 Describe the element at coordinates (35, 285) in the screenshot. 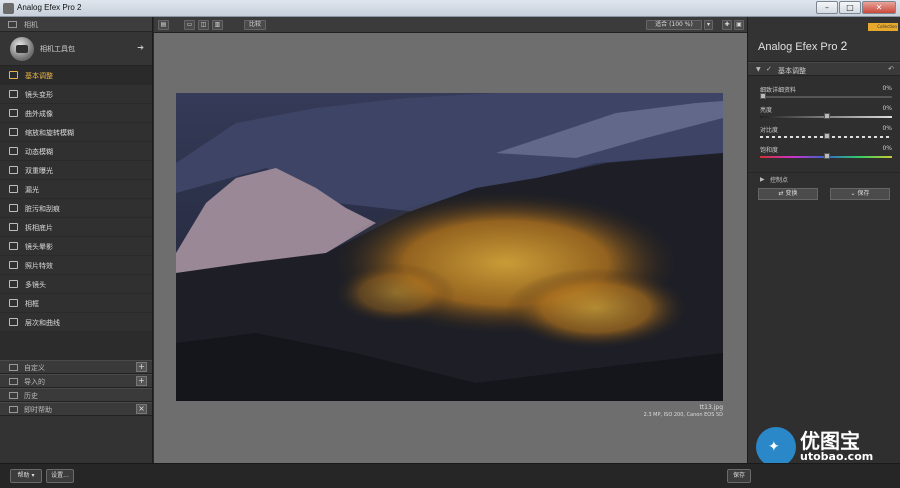

I see `tool-label: 多镜头` at that location.